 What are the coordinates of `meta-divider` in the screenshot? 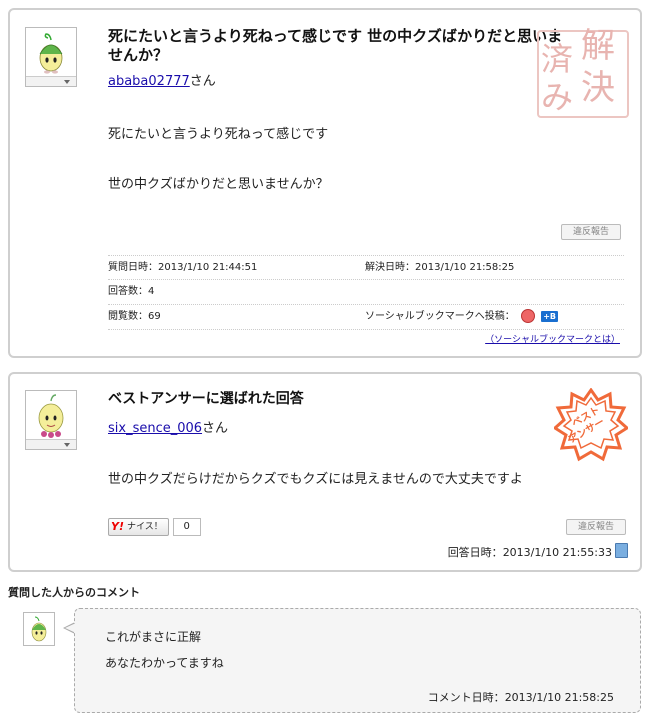 It's located at (366, 329).